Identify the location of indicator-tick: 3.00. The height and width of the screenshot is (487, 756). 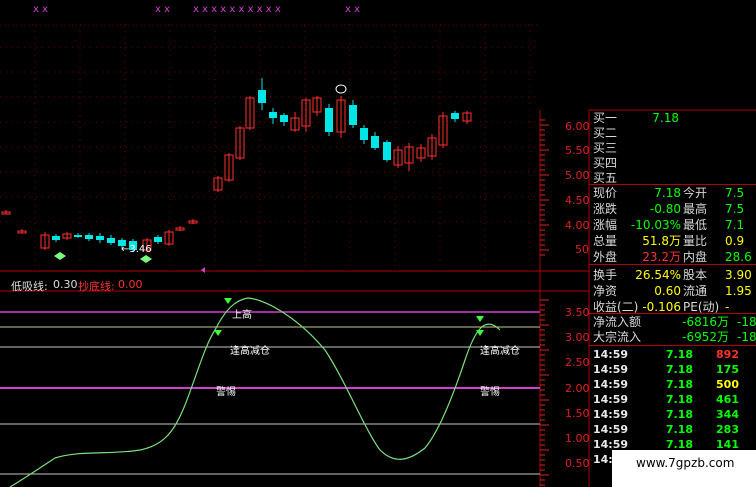
(577, 337).